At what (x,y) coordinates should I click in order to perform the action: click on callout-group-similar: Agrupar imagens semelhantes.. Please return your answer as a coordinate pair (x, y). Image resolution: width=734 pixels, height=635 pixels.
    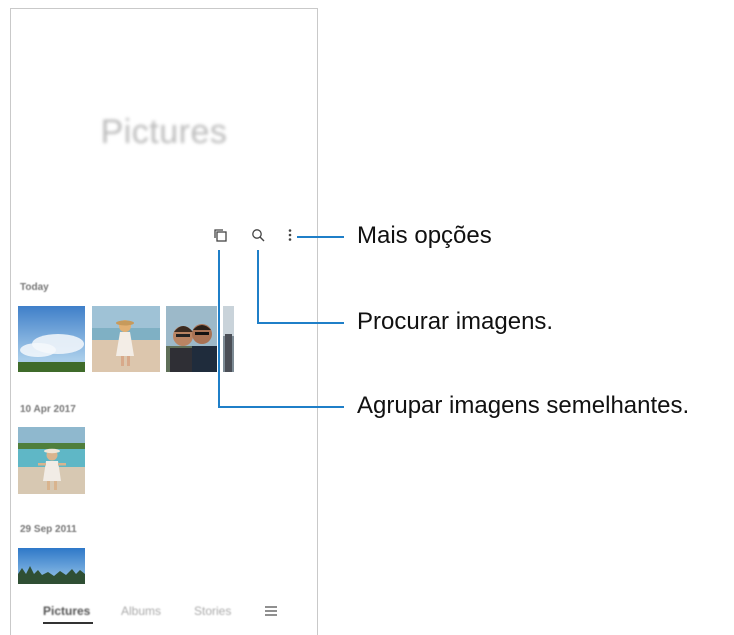
    Looking at the image, I should click on (523, 405).